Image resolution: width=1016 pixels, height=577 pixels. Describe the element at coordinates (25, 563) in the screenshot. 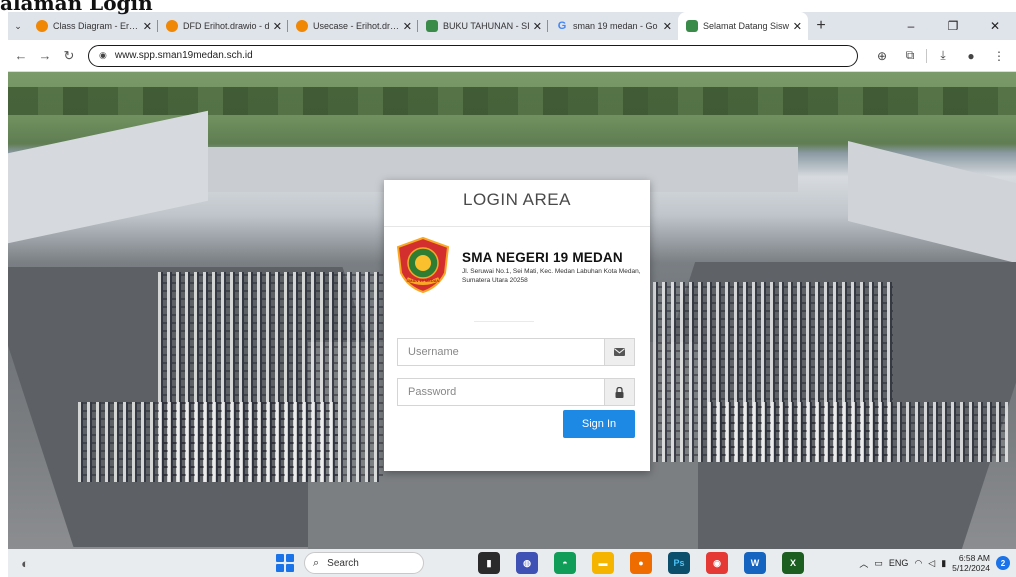

I see `weather-icon: ◐` at that location.